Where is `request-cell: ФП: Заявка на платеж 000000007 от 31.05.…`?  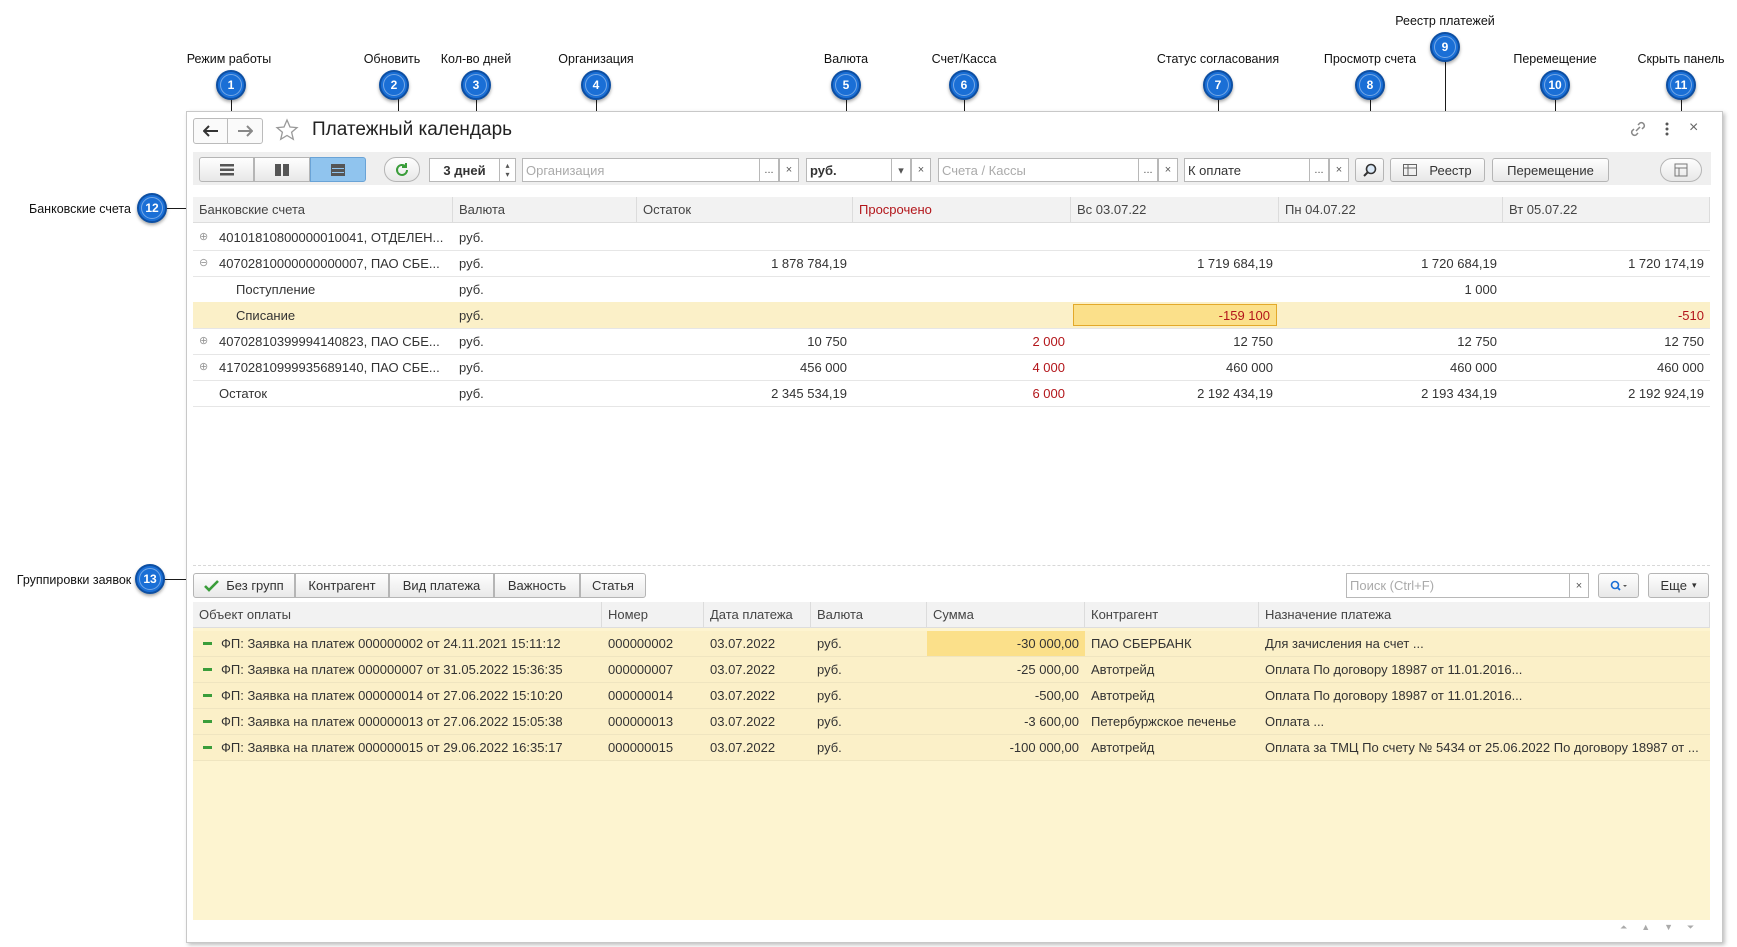 request-cell: ФП: Заявка на платеж 000000007 от 31.05.… is located at coordinates (408, 669).